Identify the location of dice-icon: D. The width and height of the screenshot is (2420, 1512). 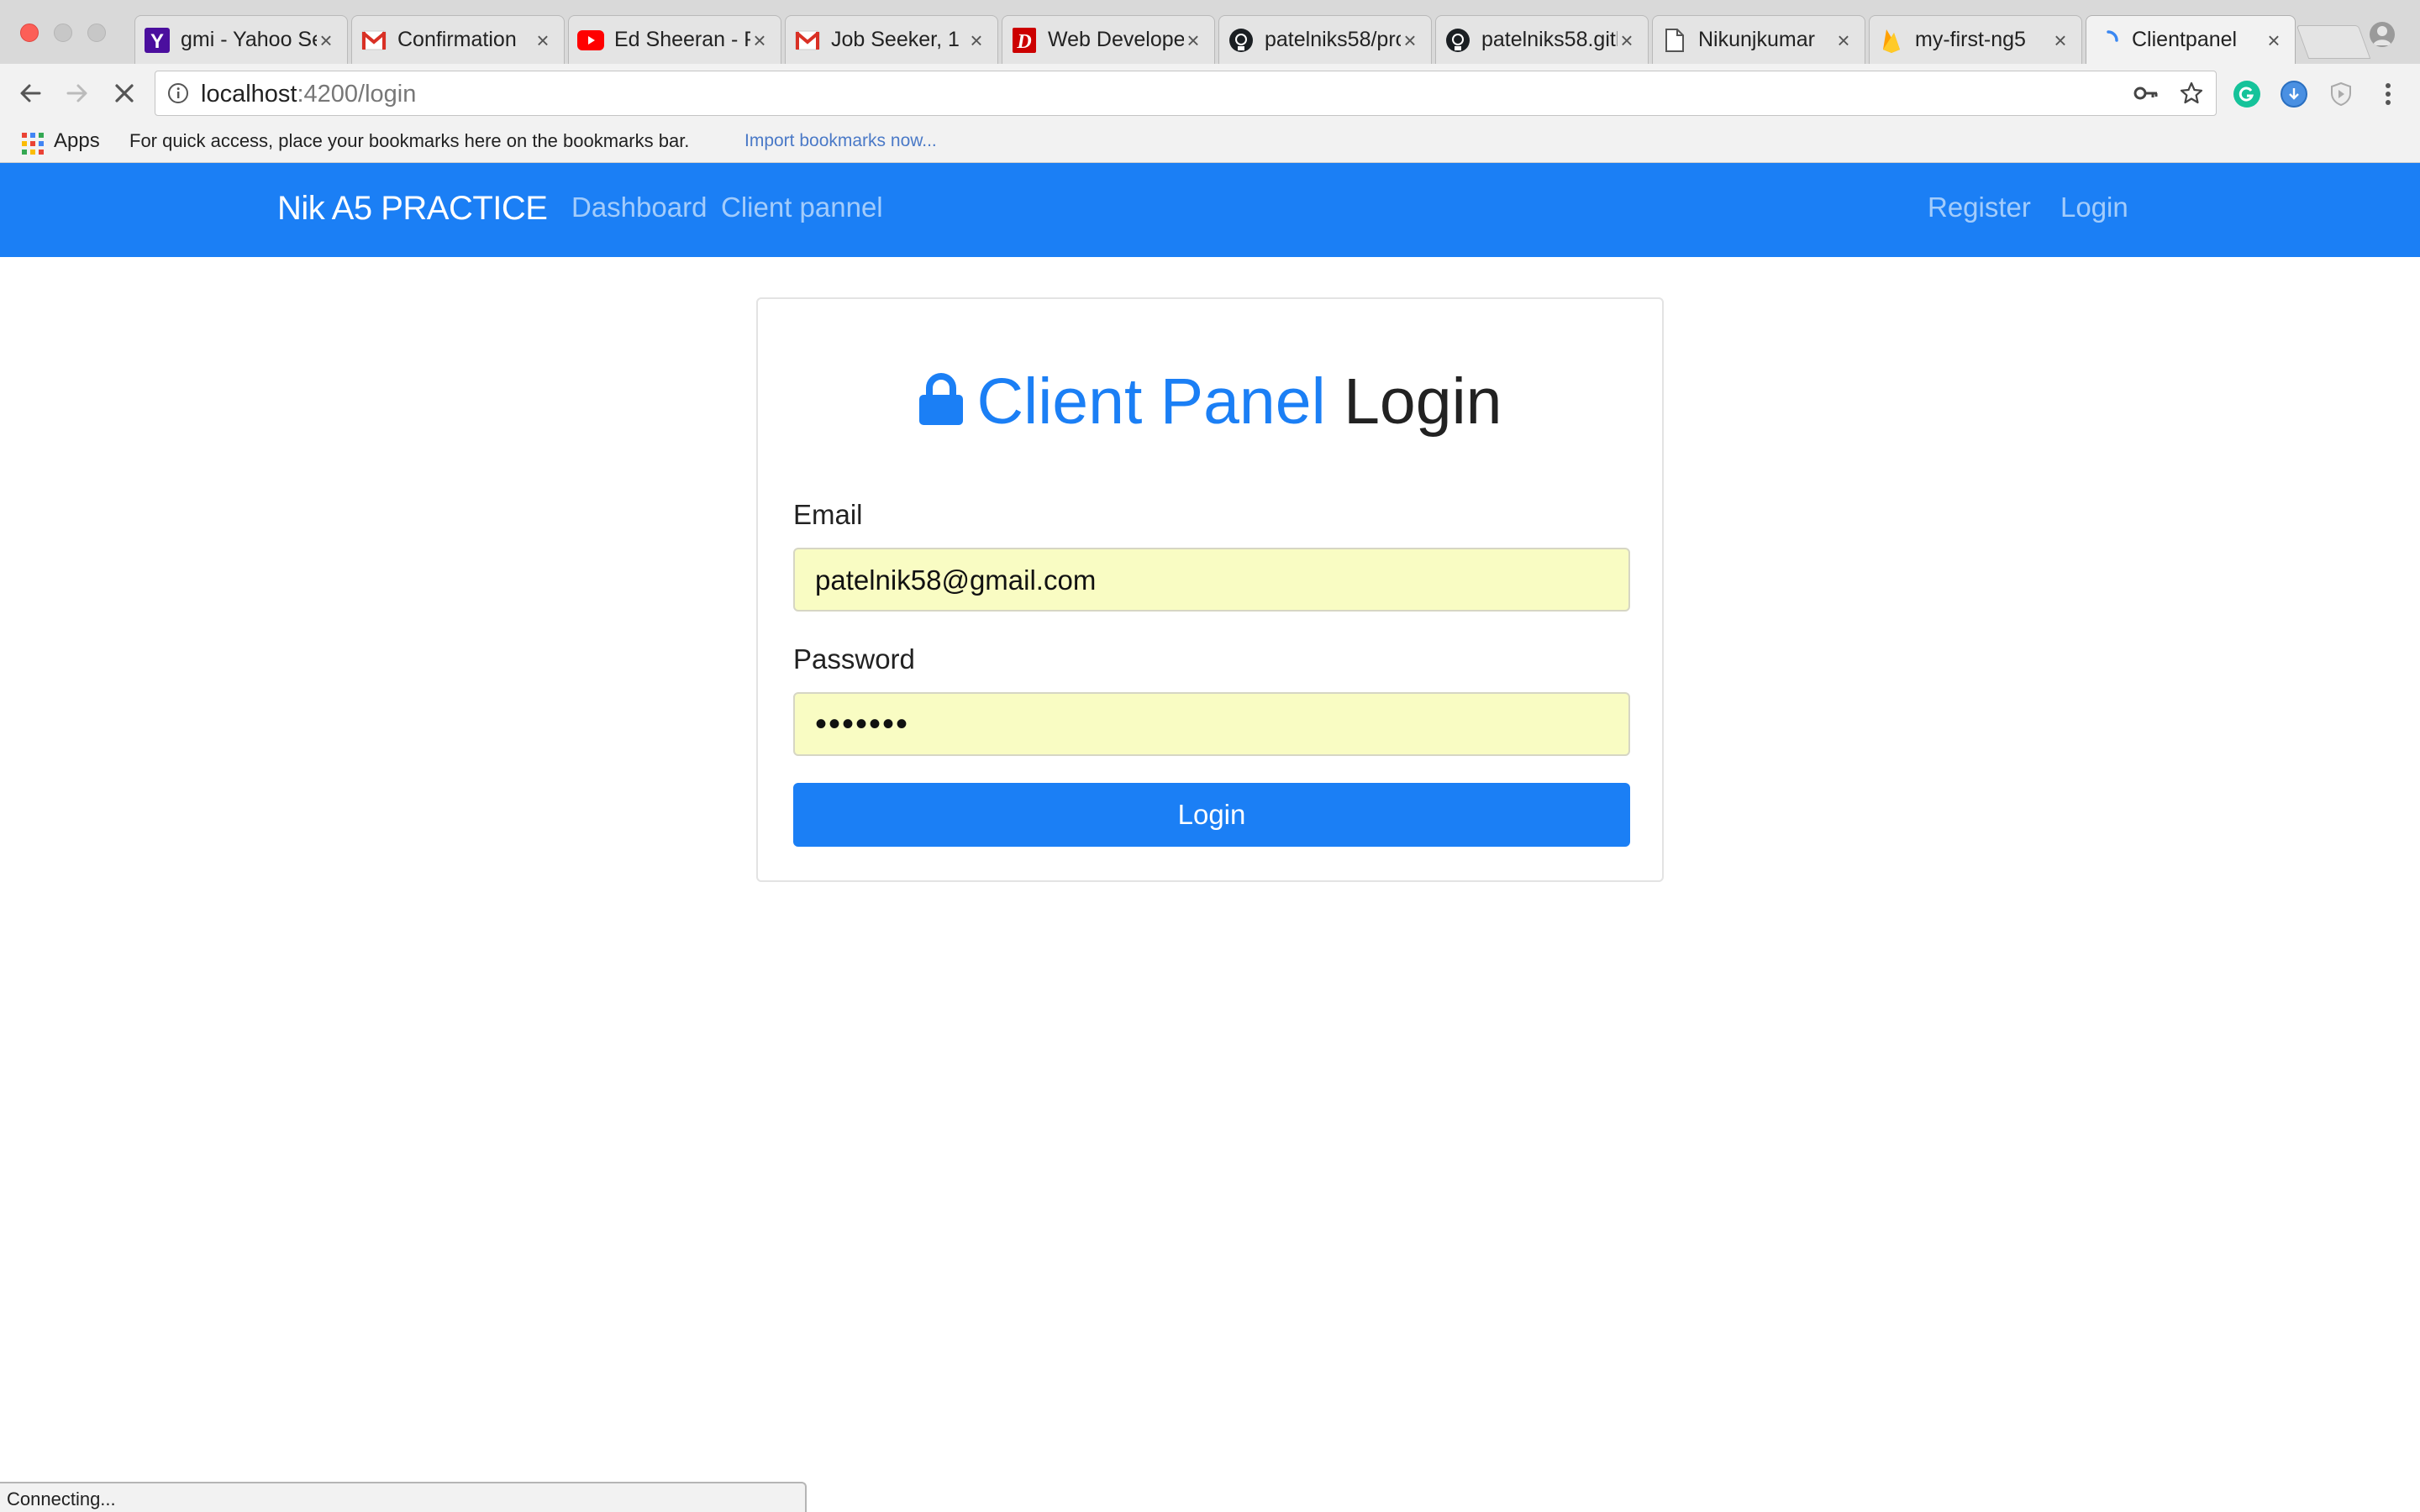
(1024, 40).